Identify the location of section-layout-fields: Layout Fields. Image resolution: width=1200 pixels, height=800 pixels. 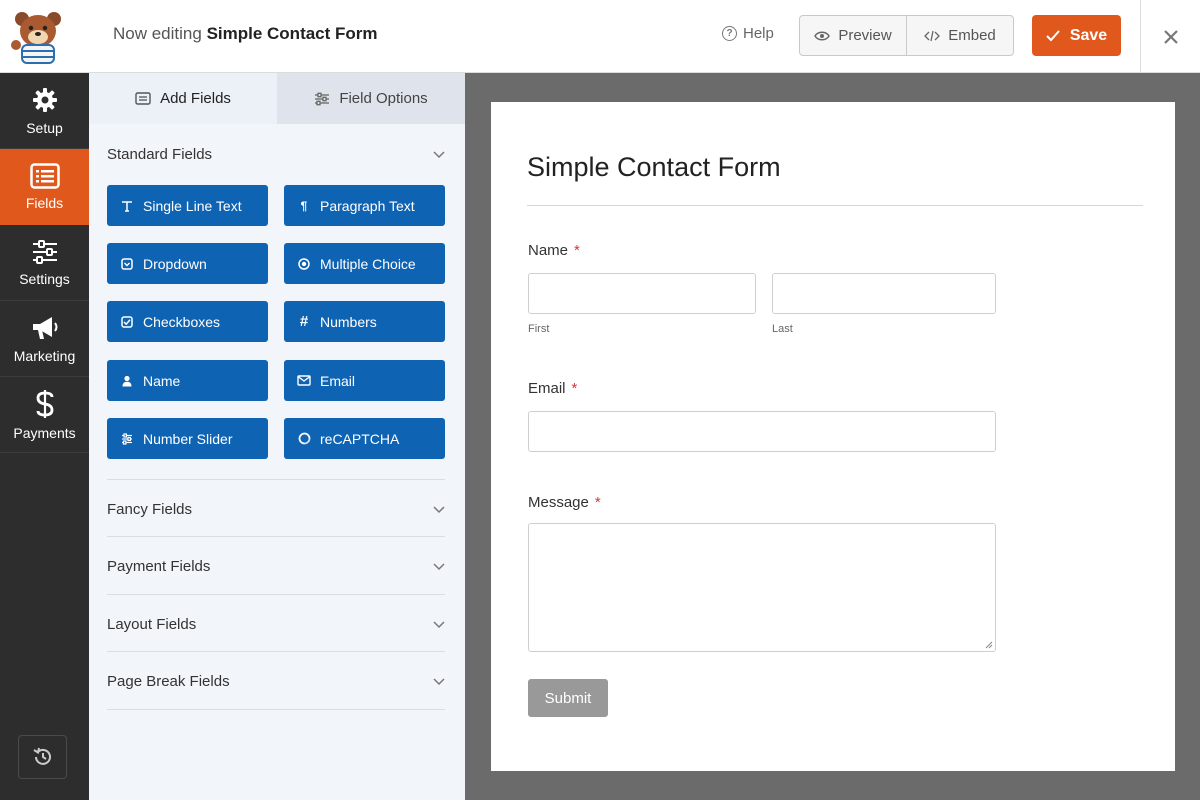
(276, 624).